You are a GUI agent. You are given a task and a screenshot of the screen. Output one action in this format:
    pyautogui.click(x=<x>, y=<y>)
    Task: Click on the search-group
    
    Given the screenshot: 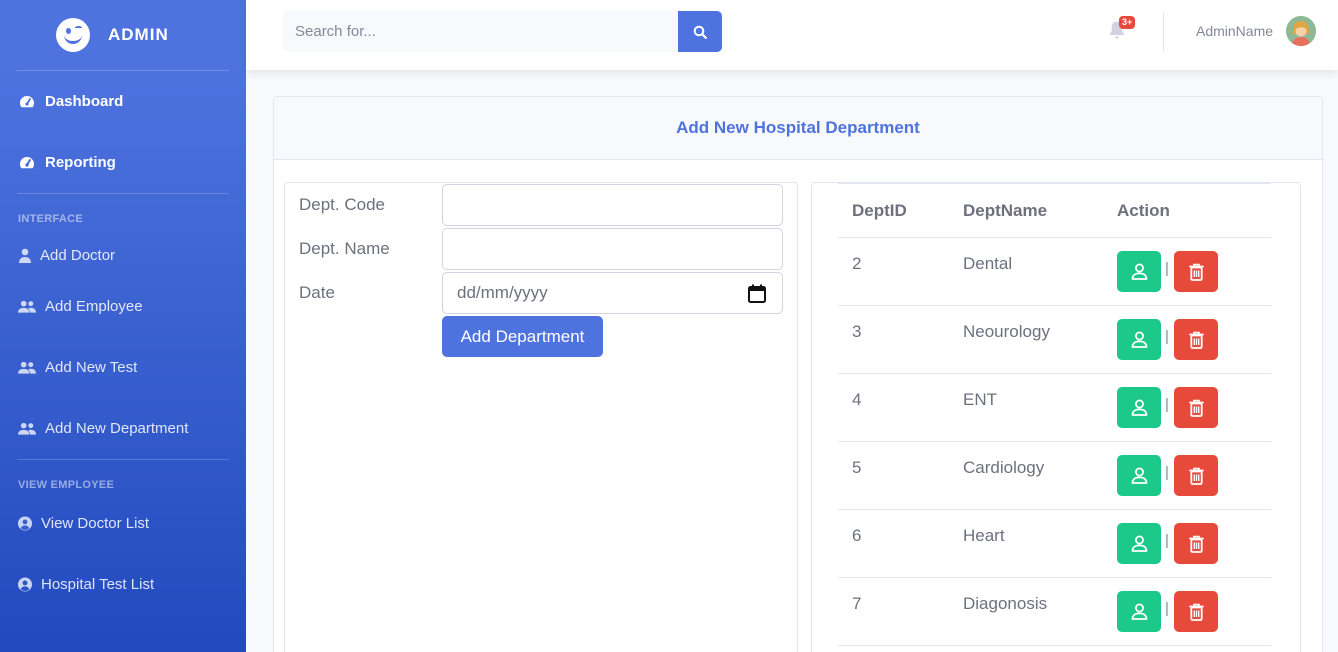 What is the action you would take?
    pyautogui.click(x=502, y=31)
    